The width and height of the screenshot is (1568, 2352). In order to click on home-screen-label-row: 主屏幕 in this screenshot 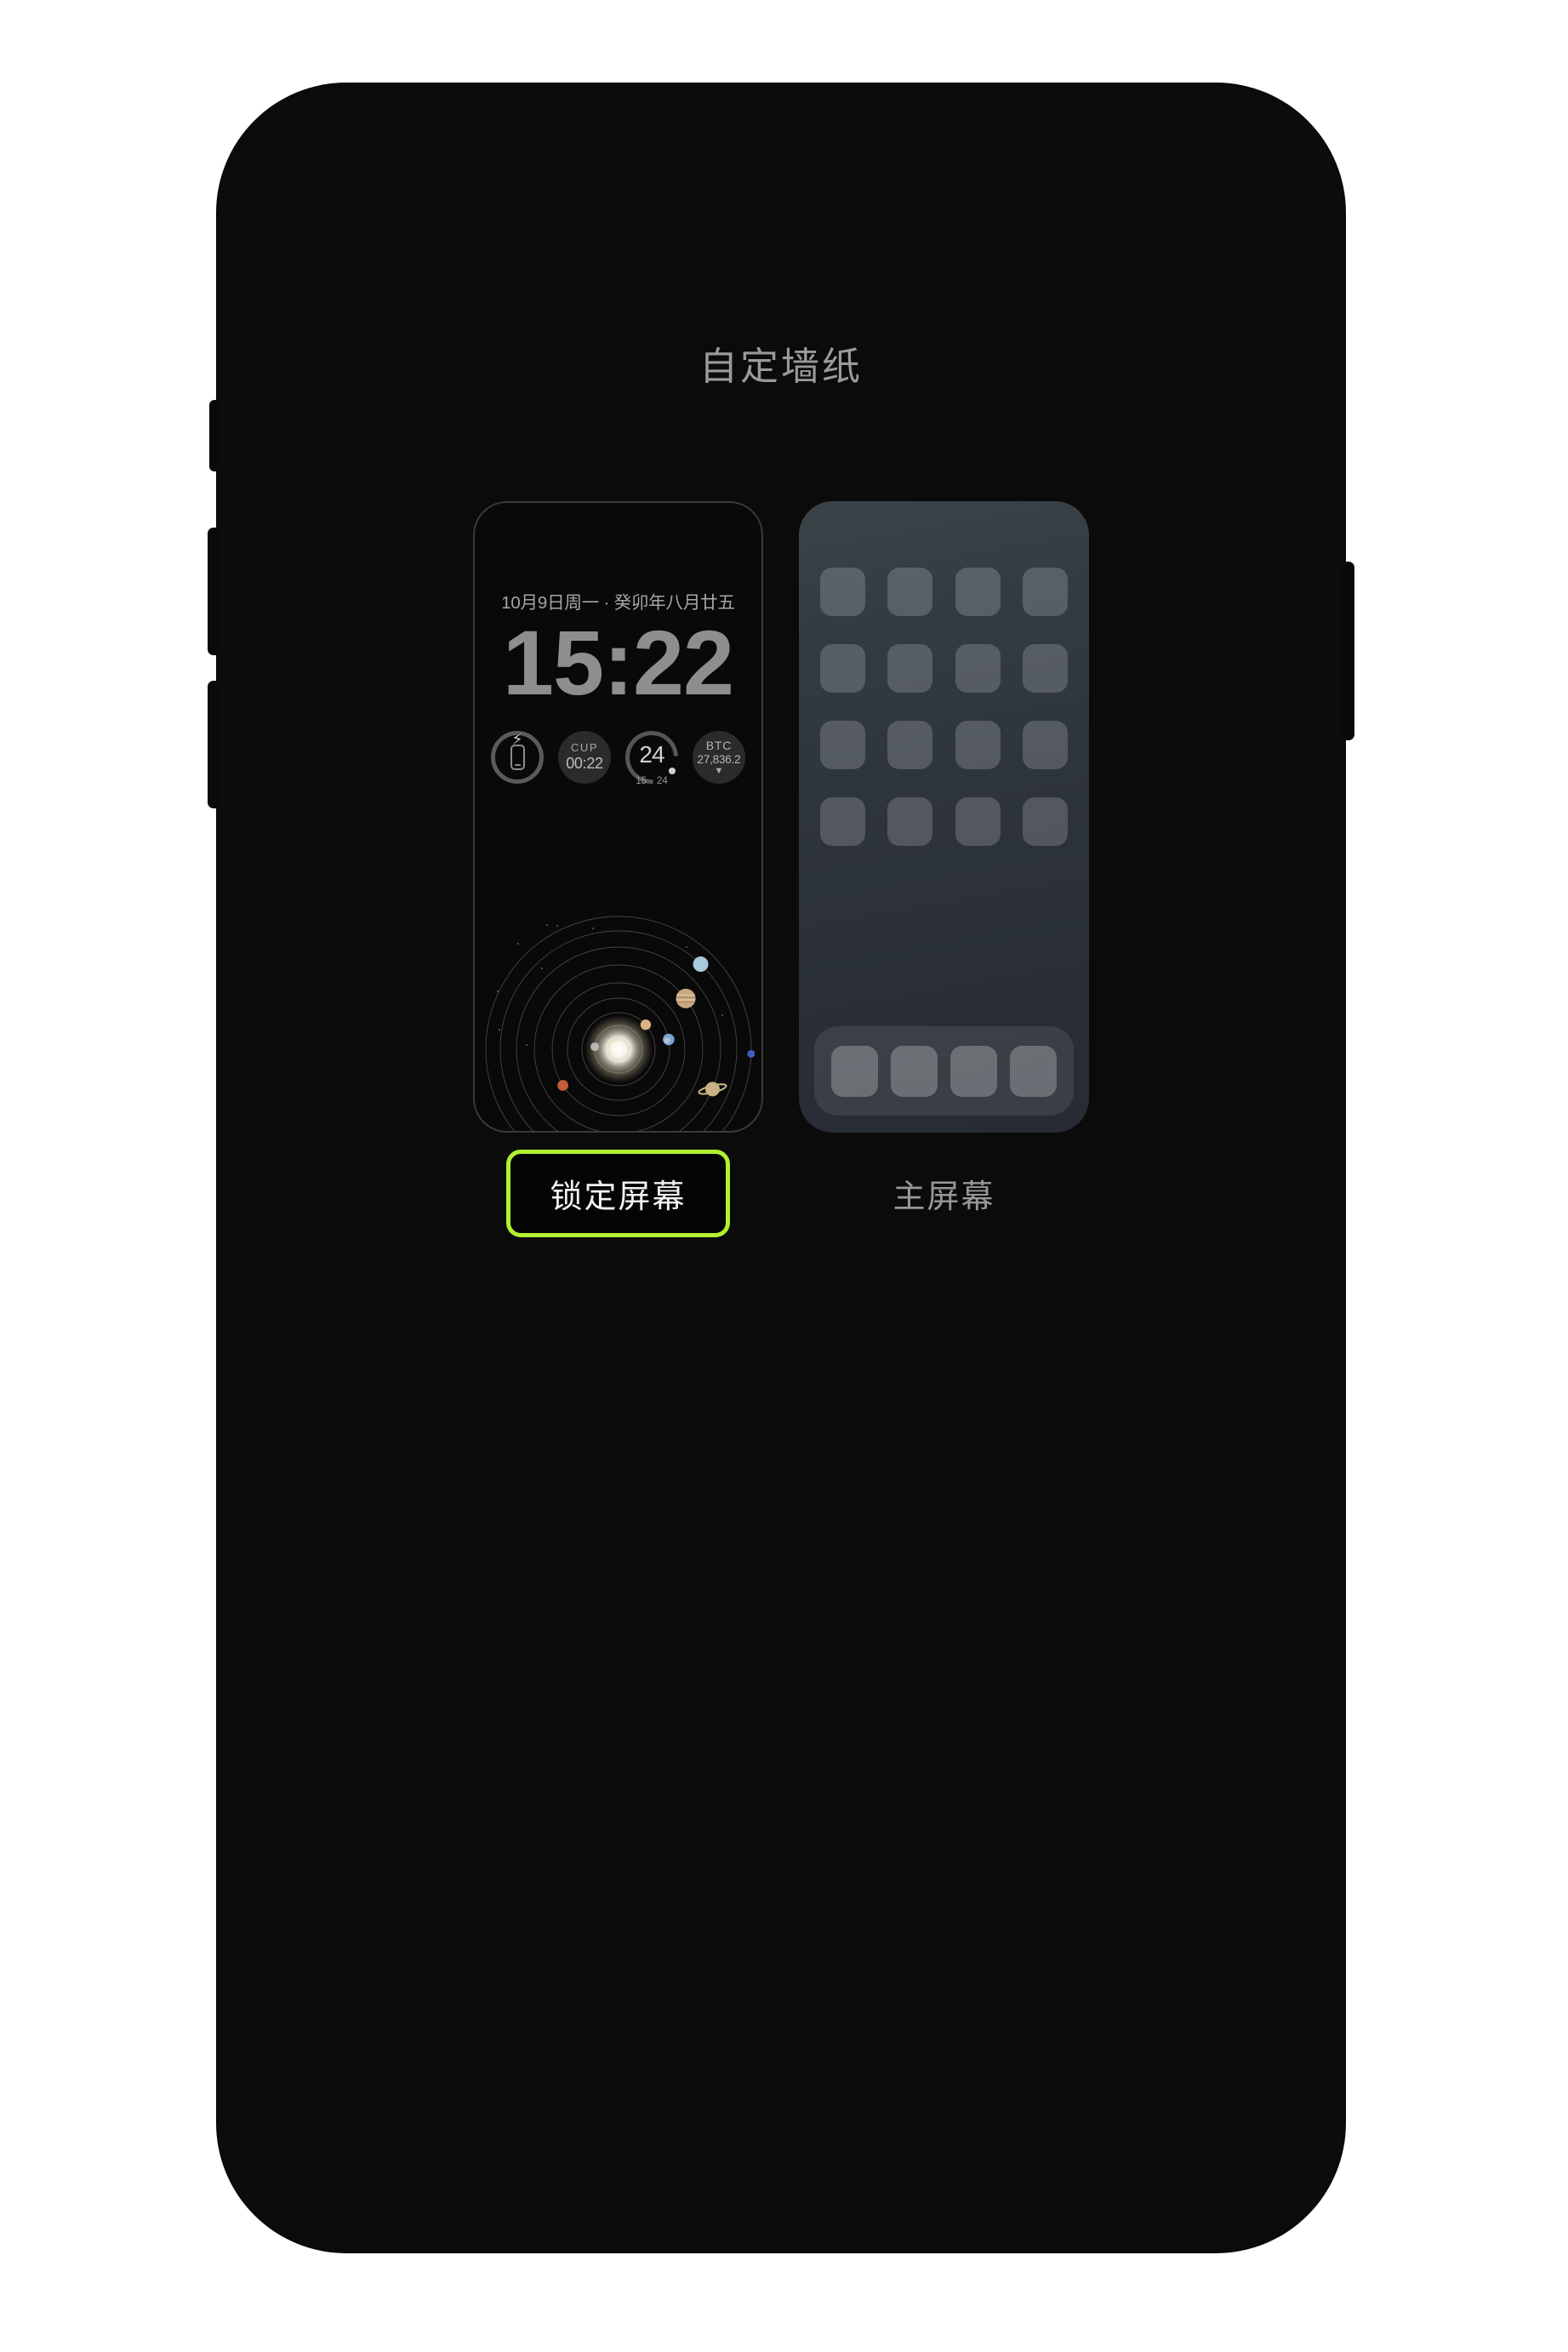, I will do `click(943, 1193)`.